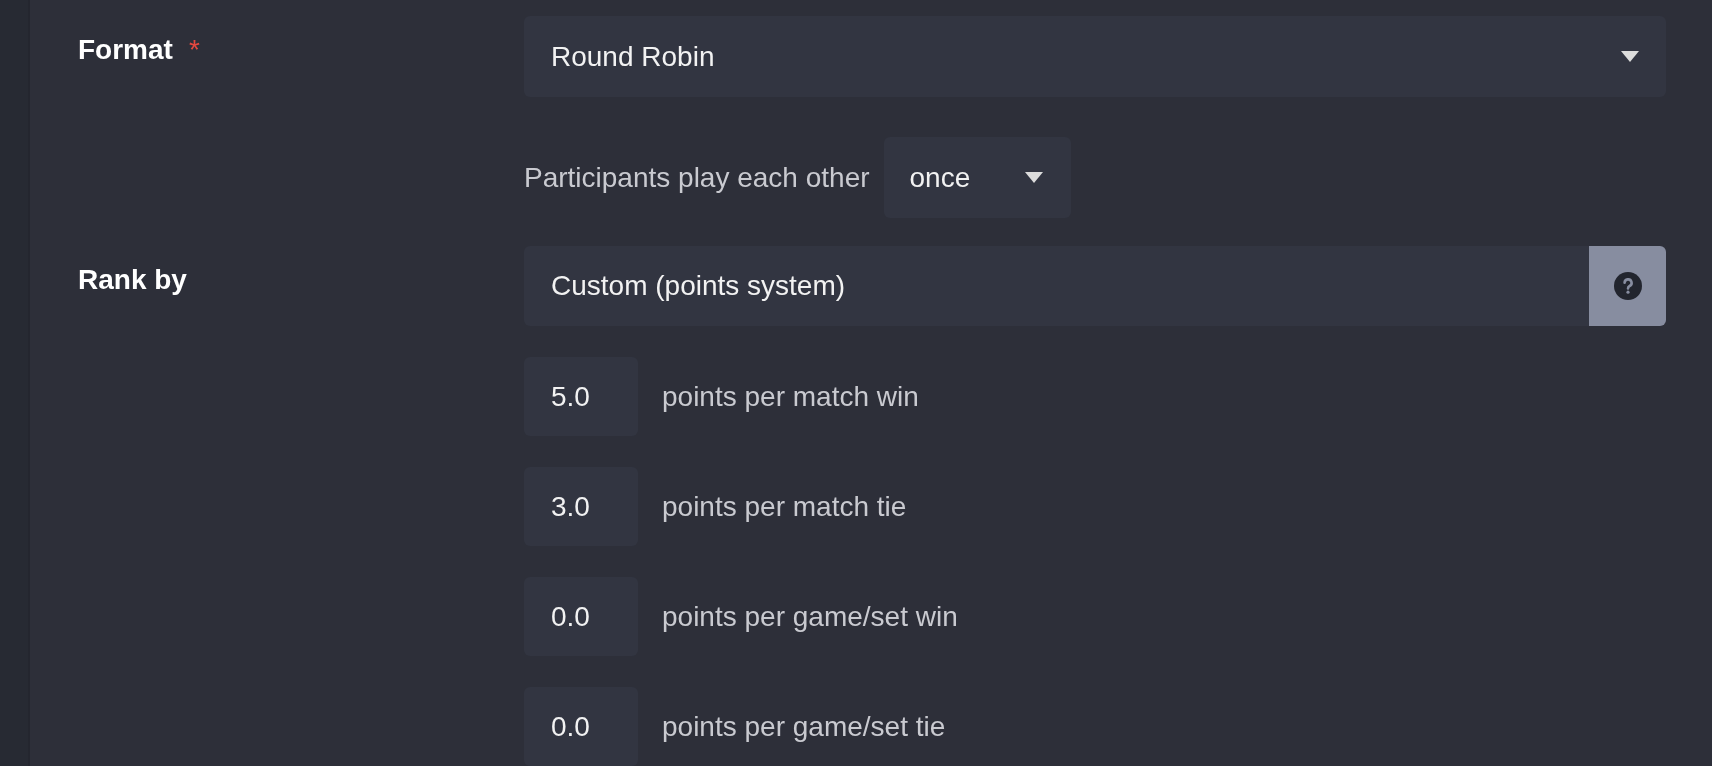  What do you see at coordinates (804, 726) in the screenshot?
I see `points-label: points per game/set tie` at bounding box center [804, 726].